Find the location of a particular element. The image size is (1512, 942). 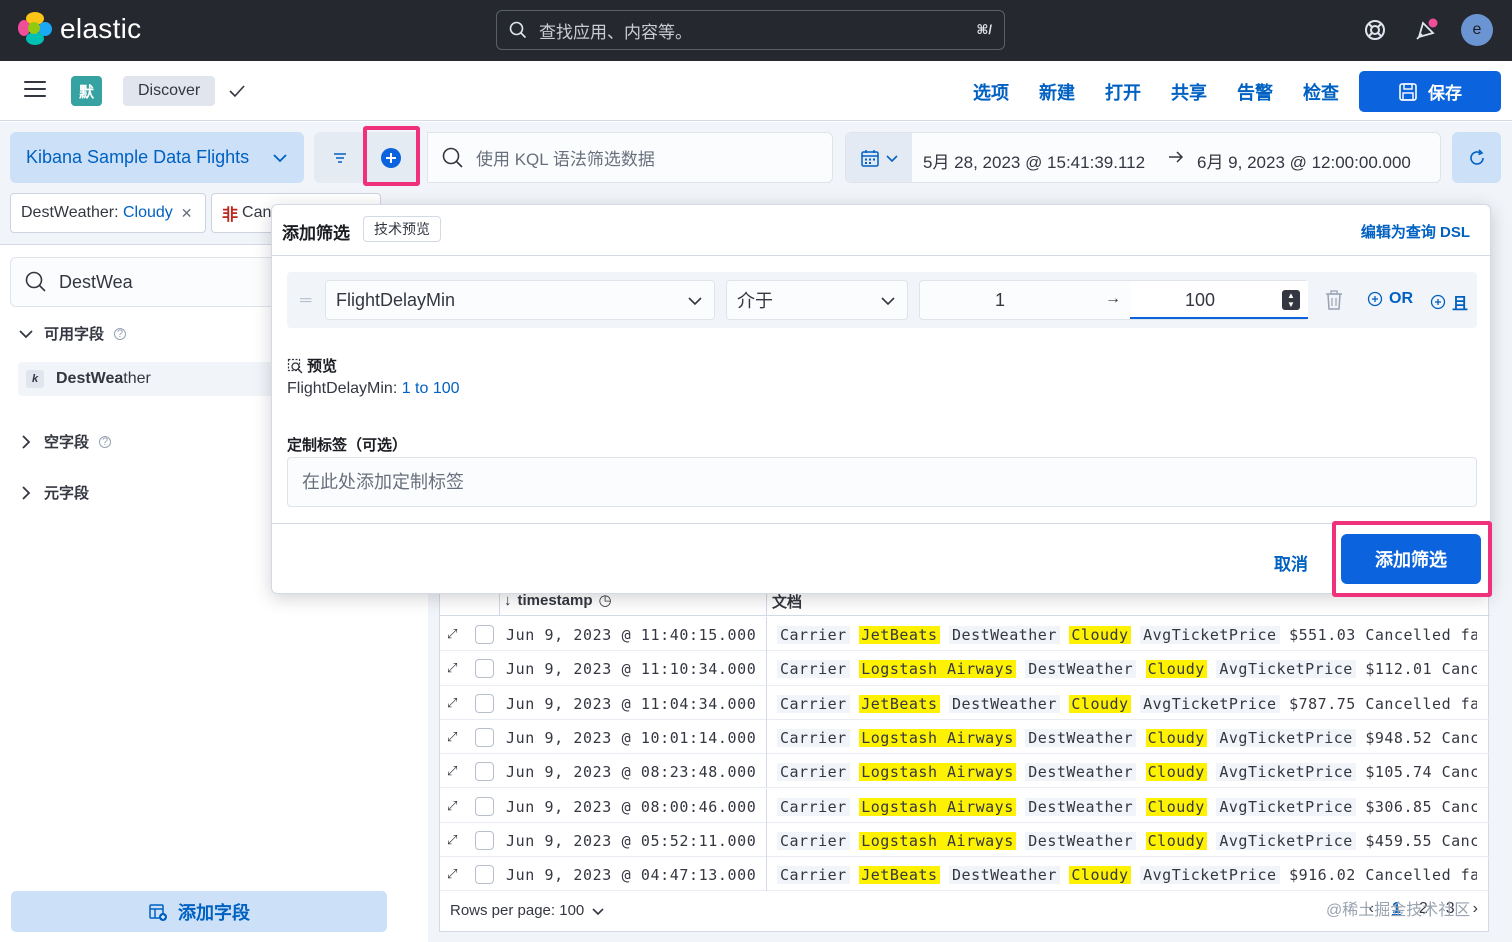

preview-title: 预览 is located at coordinates (322, 366).